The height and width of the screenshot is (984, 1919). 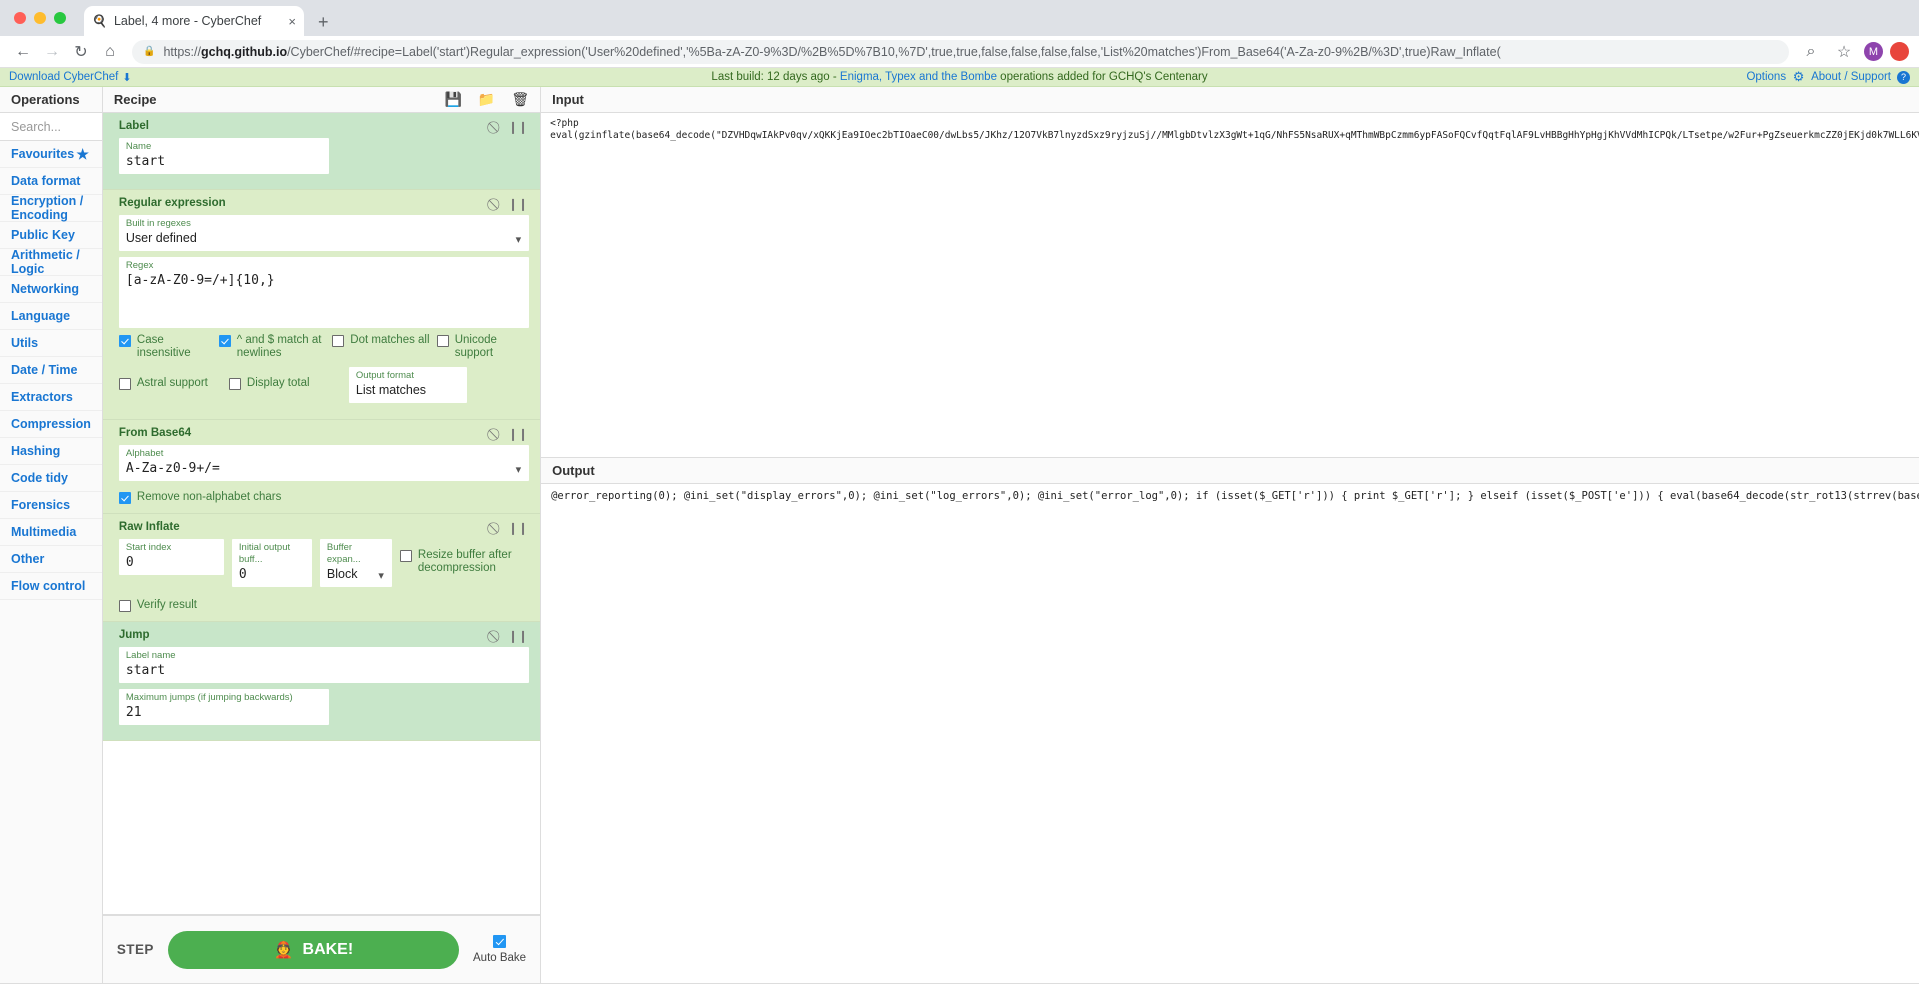 What do you see at coordinates (23, 52) in the screenshot?
I see `back-icon: ←` at bounding box center [23, 52].